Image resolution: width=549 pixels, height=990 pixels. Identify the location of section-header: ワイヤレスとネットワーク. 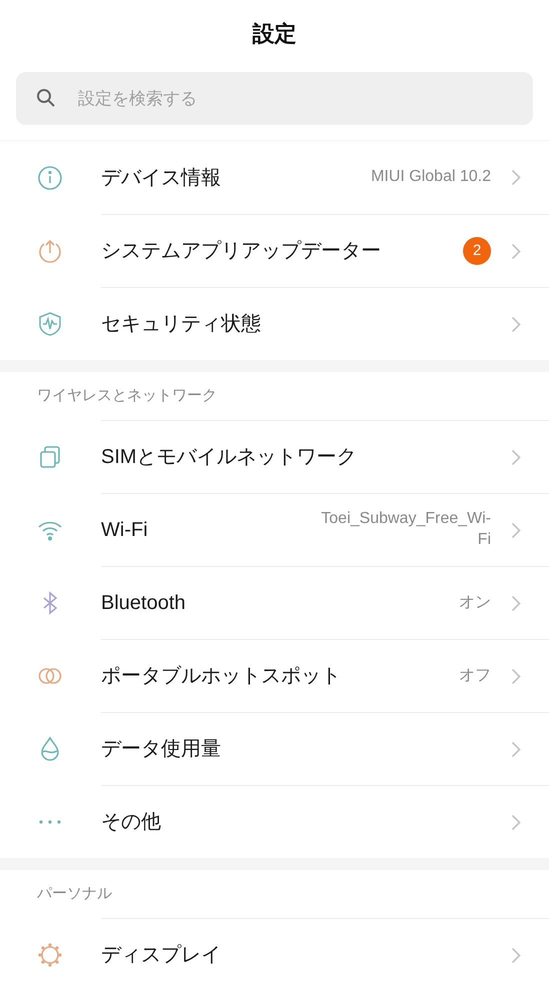
(127, 396).